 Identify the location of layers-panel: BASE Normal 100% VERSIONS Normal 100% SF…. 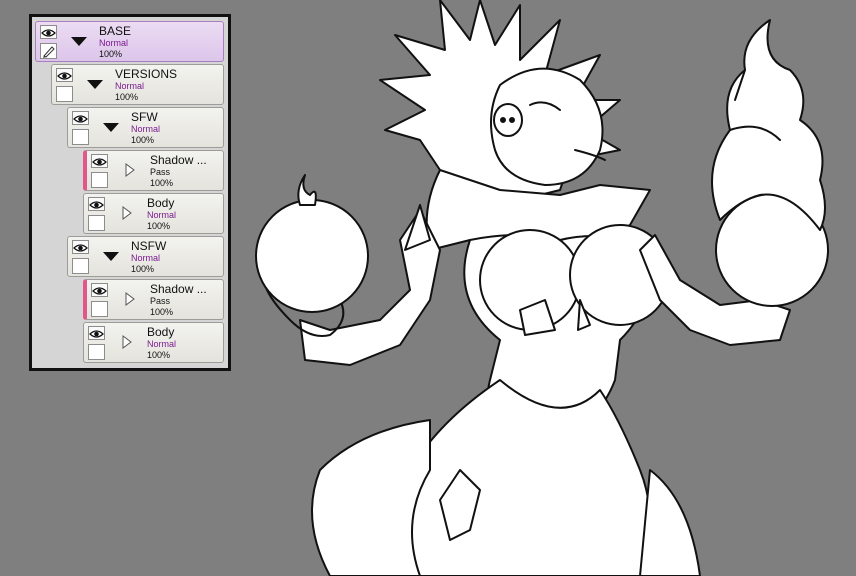
(130, 192).